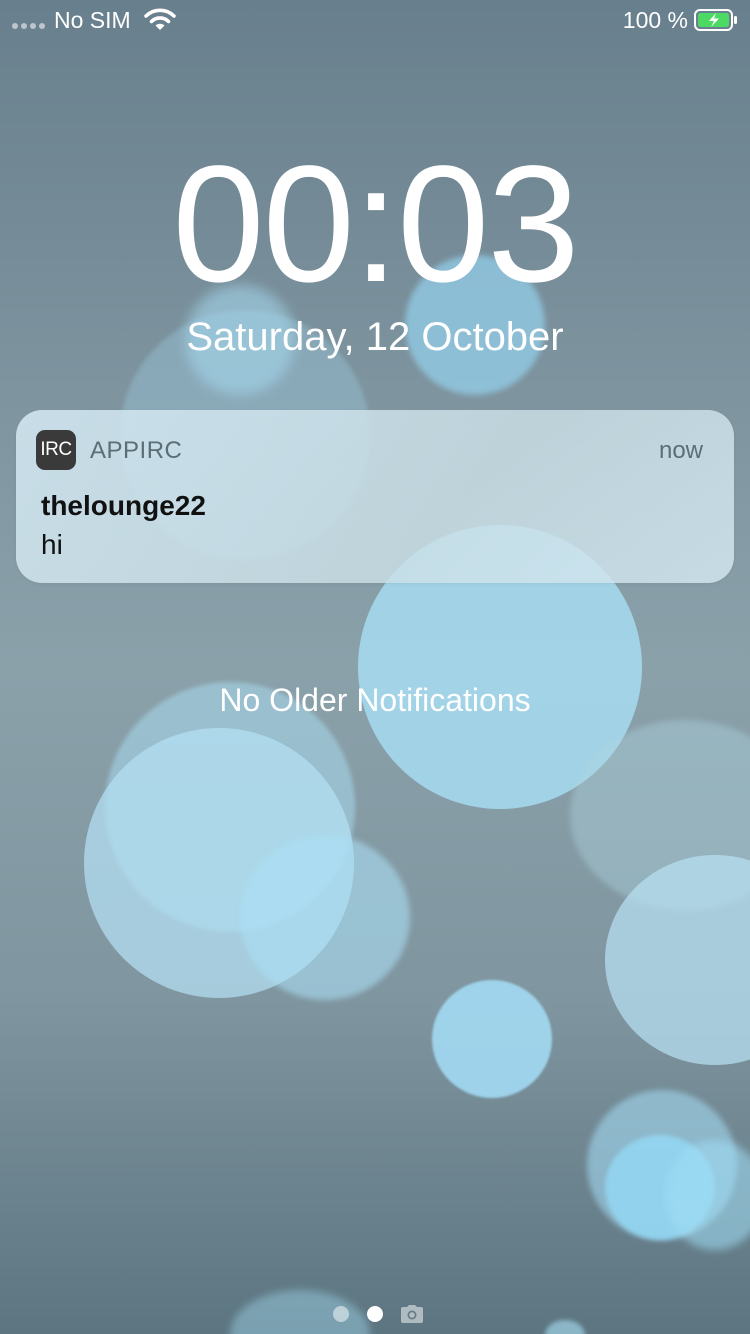  What do you see at coordinates (680, 450) in the screenshot?
I see `notification-time: now` at bounding box center [680, 450].